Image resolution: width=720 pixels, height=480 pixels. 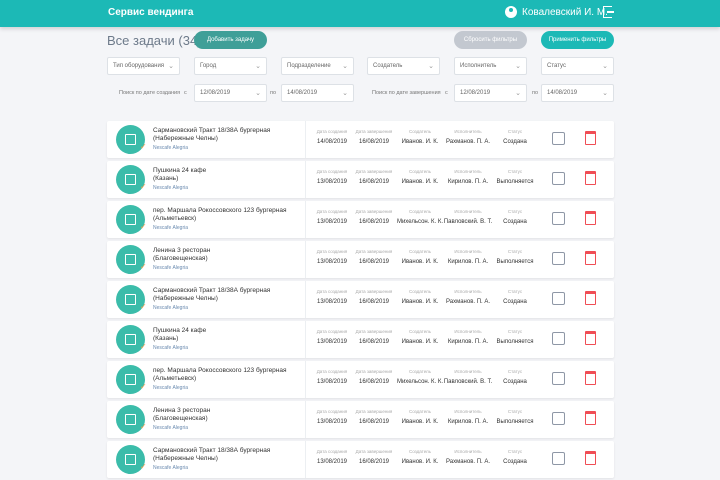 I want to click on user-menu: Ковалевский И. М., so click(x=556, y=12).